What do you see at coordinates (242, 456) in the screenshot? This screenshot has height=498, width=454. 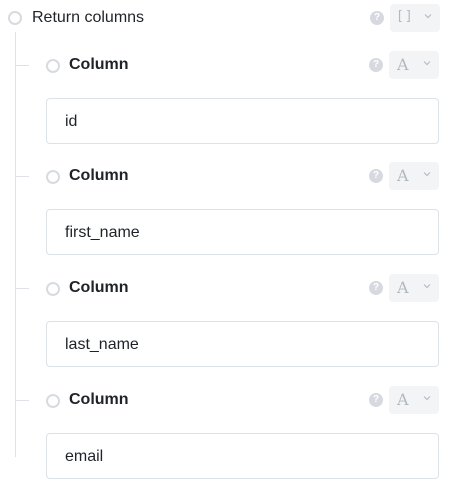 I see `column-value-input: email` at bounding box center [242, 456].